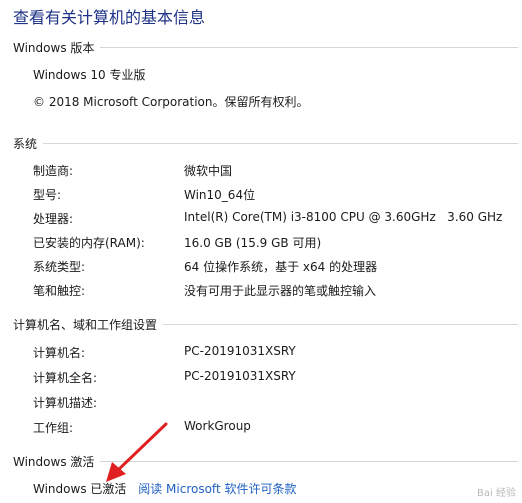 This screenshot has height=503, width=522. Describe the element at coordinates (265, 461) in the screenshot. I see `section-header-activation: Windows 激活` at that location.